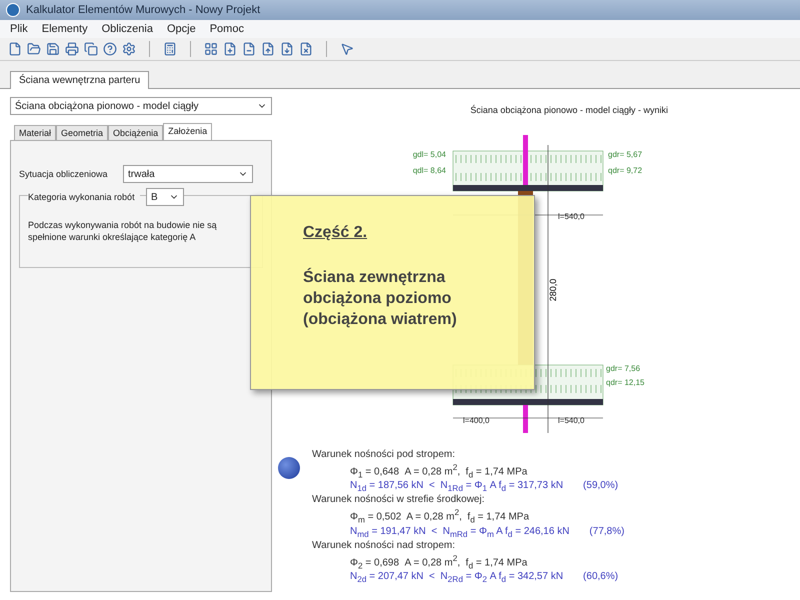  Describe the element at coordinates (440, 516) in the screenshot. I see `formula-text: Φ$_{m}$ = 0,502 A = 0,28 m$^{2}$, f$_{d}$ = 1,74 MPa` at that location.